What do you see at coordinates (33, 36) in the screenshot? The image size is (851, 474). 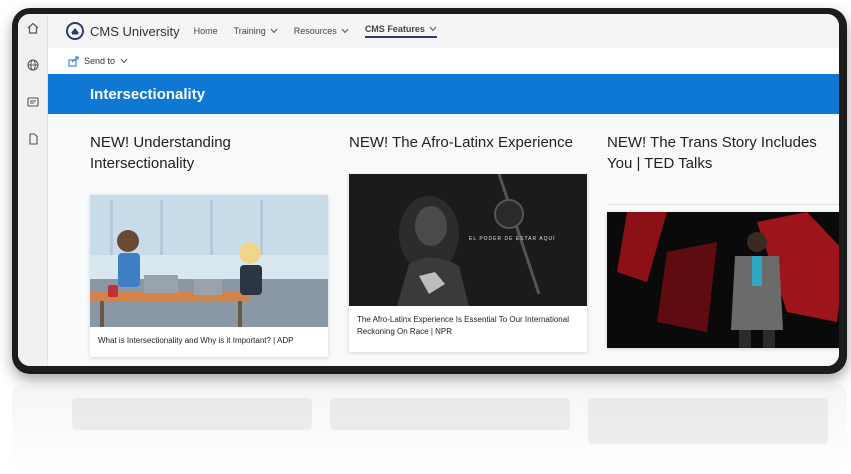 I see `home-icon` at bounding box center [33, 36].